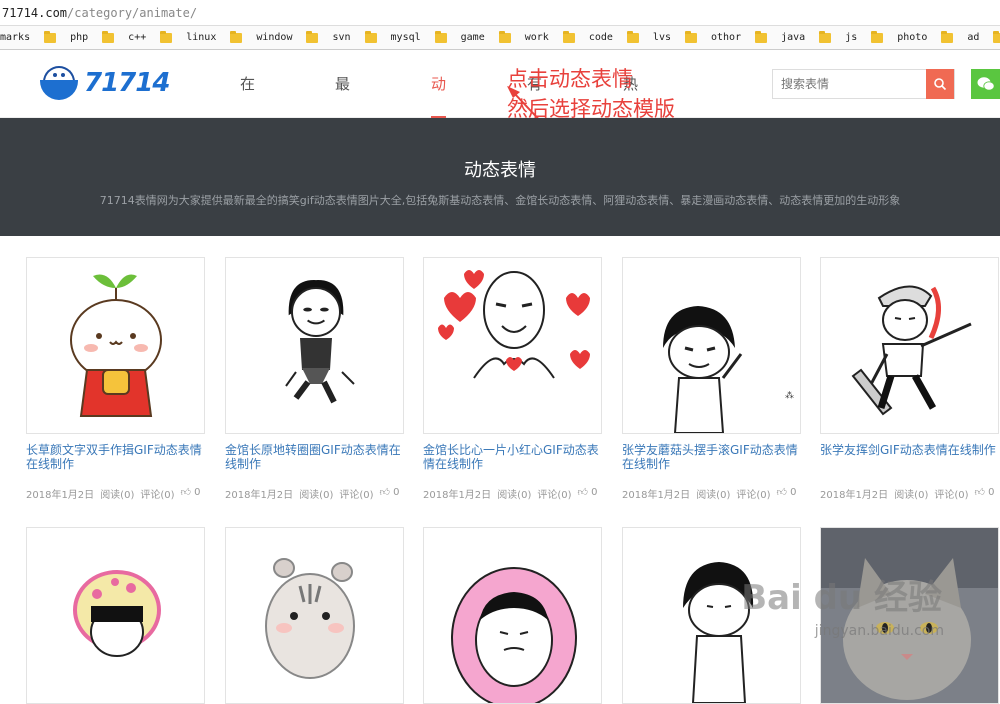 This screenshot has height=704, width=1000. Describe the element at coordinates (591, 94) in the screenshot. I see `instruction-annotation: 点击动态表情 然后选择动态模版` at that location.